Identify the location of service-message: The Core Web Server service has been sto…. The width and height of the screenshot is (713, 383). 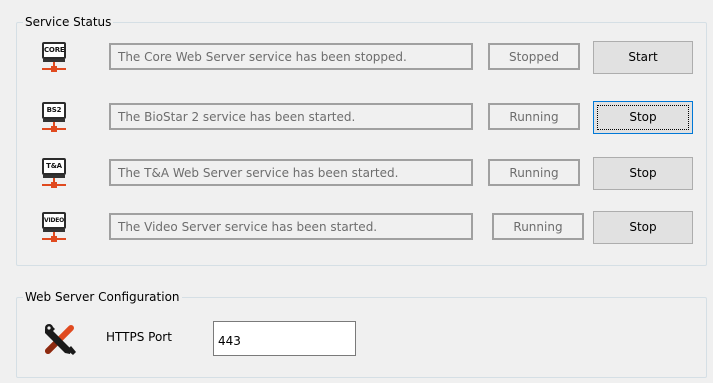
(291, 56).